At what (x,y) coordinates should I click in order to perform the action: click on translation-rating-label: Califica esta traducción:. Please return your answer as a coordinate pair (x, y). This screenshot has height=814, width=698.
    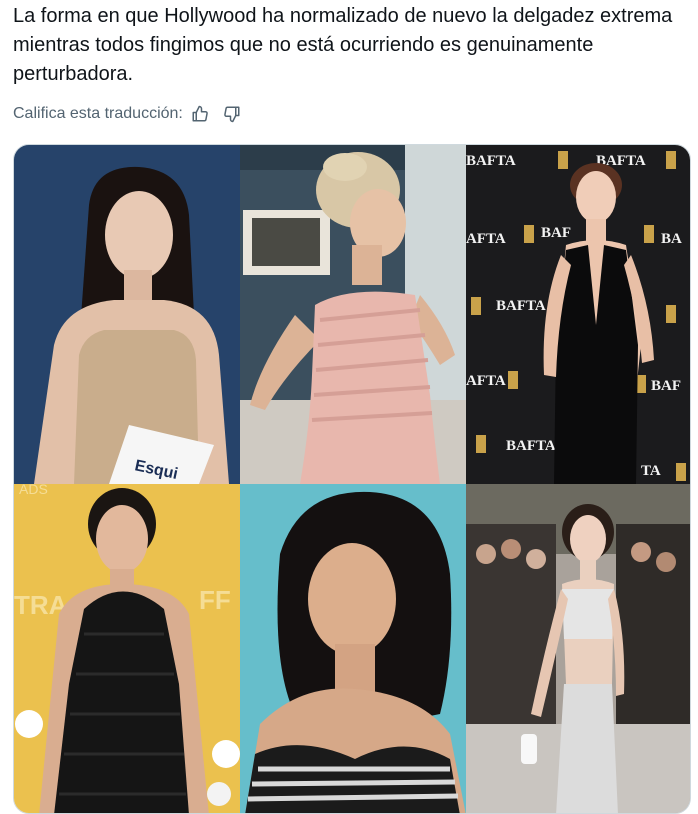
    Looking at the image, I should click on (98, 113).